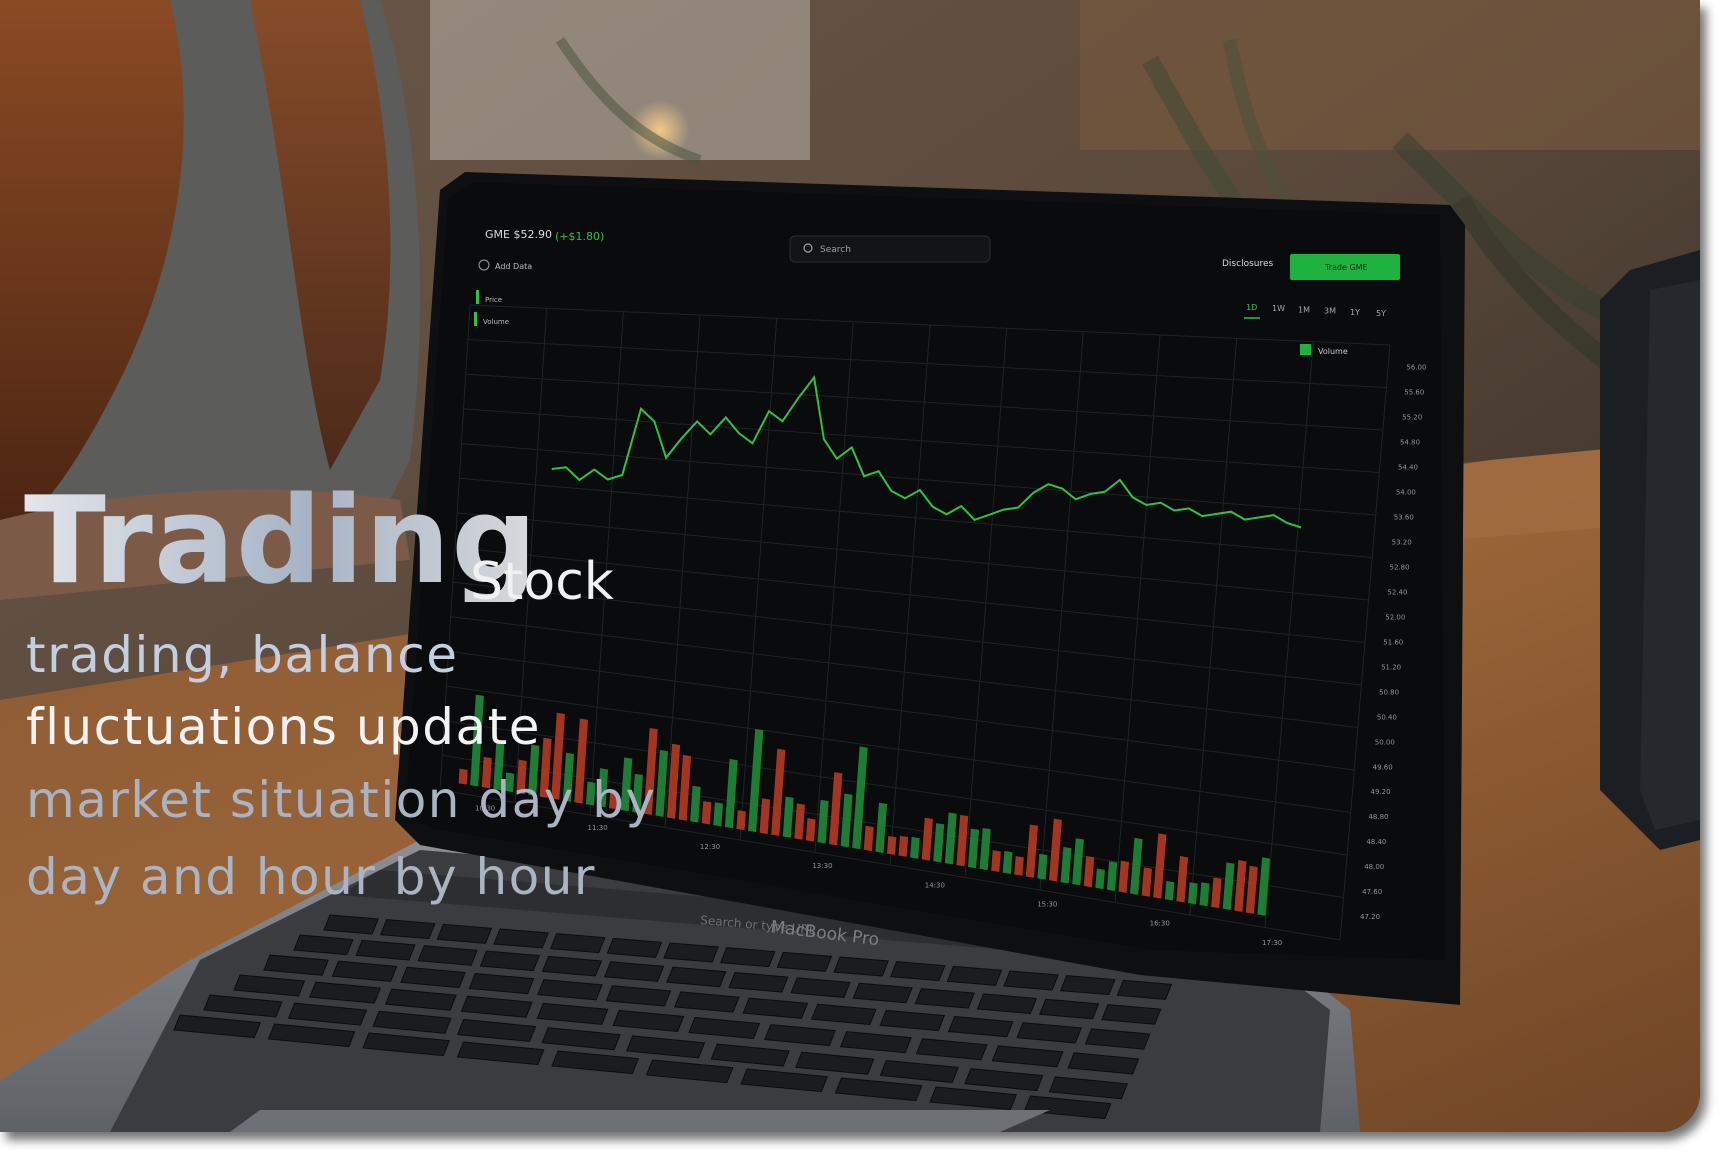  I want to click on x-tick-label: 17:30, so click(1272, 943).